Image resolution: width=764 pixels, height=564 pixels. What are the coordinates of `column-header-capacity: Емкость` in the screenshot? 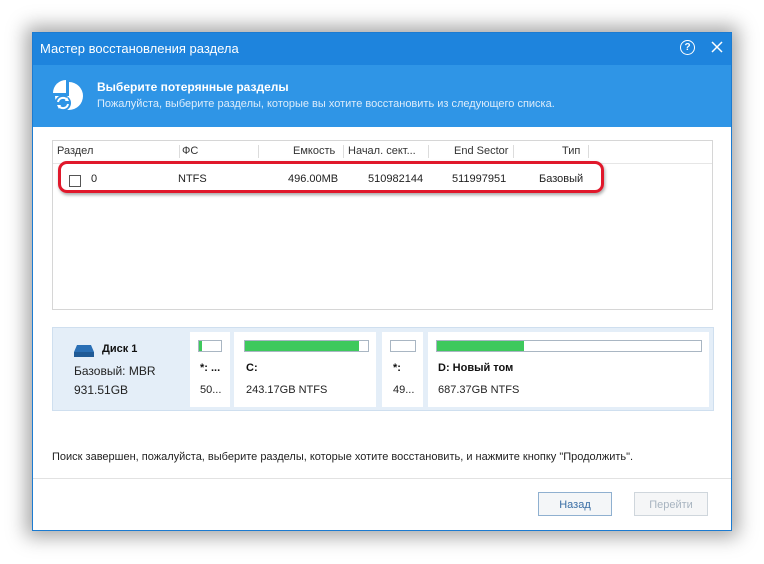 It's located at (314, 151).